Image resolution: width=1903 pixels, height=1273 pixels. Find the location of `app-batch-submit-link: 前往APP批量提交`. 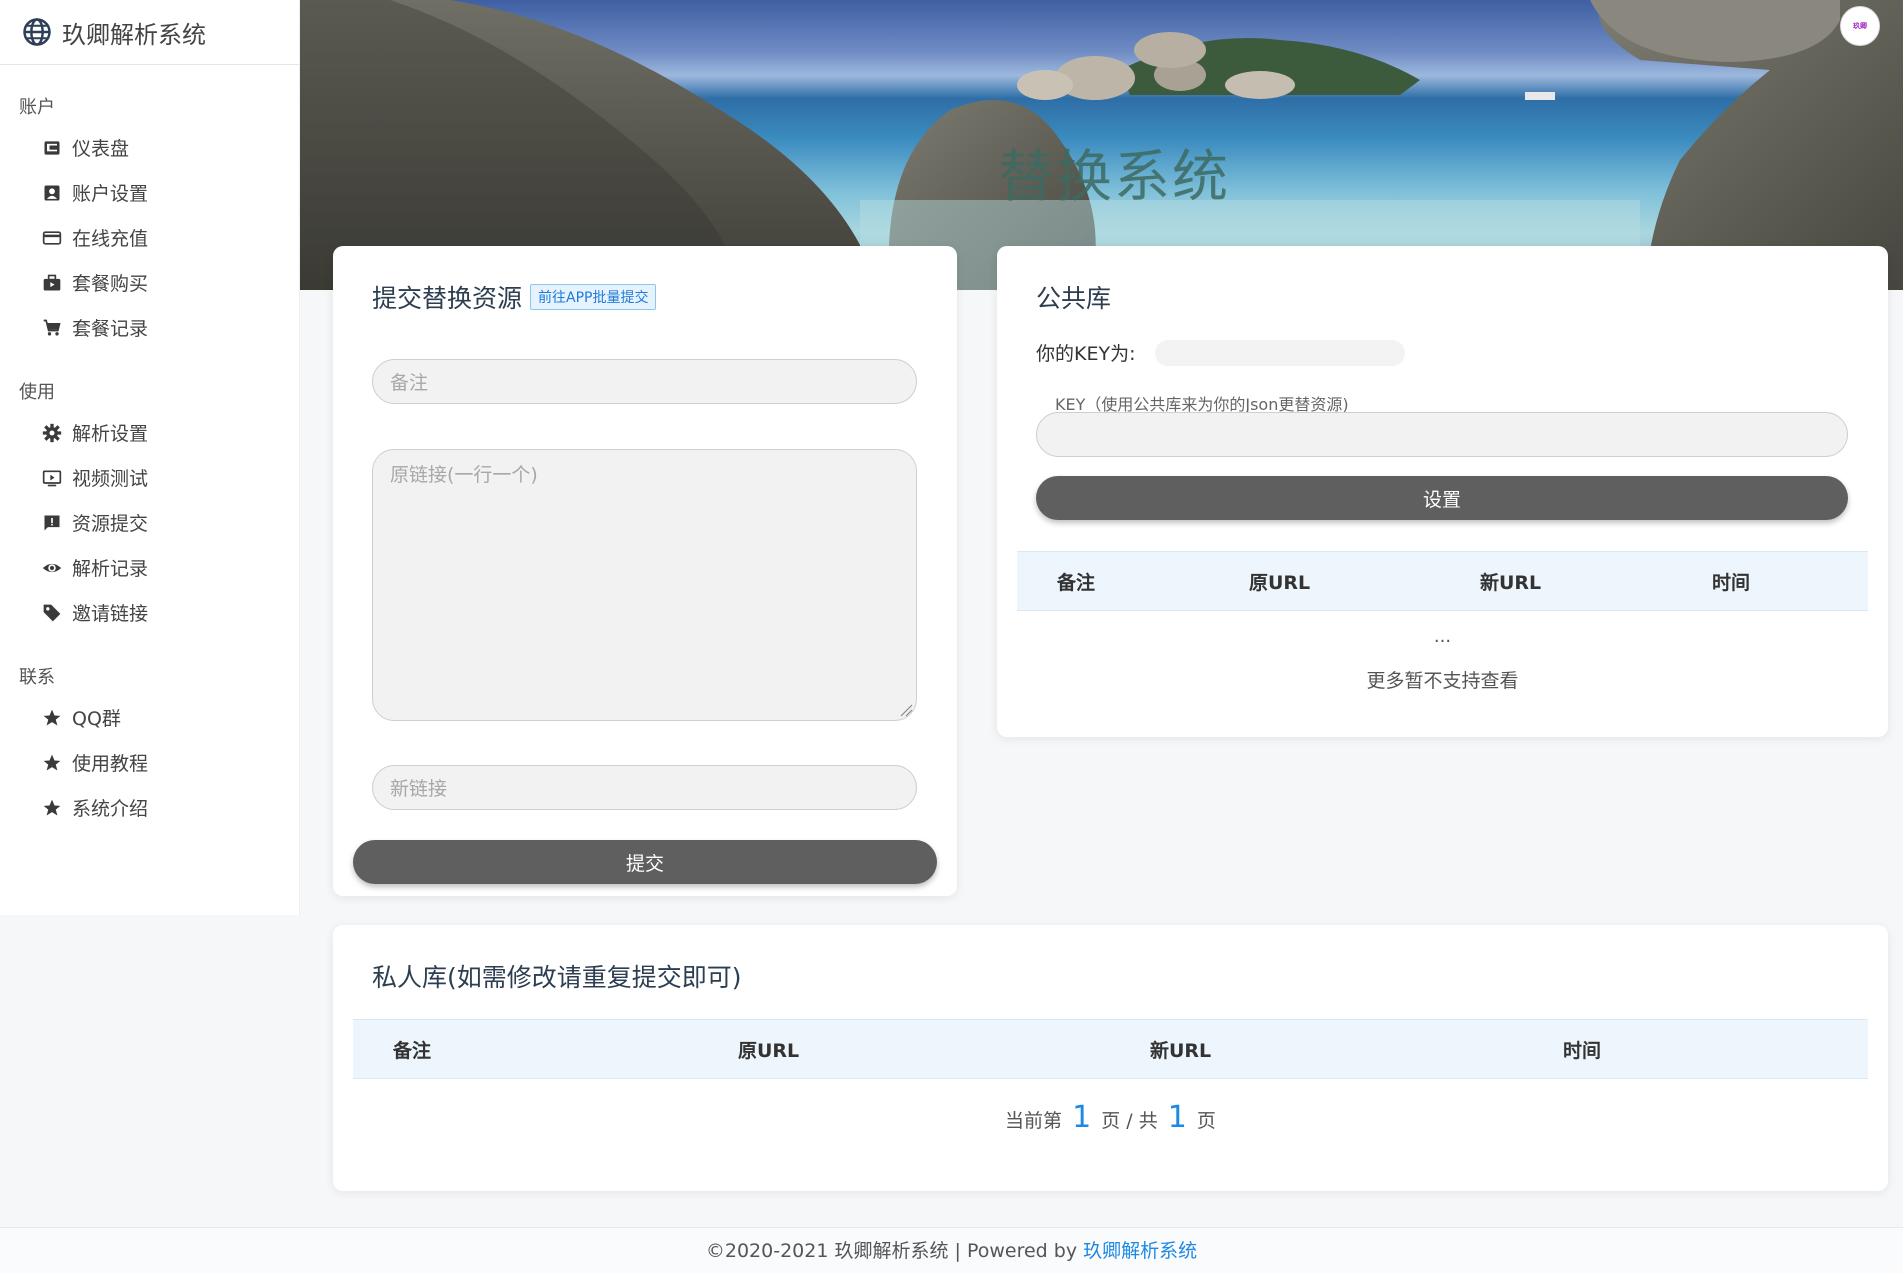

app-batch-submit-link: 前往APP批量提交 is located at coordinates (593, 297).